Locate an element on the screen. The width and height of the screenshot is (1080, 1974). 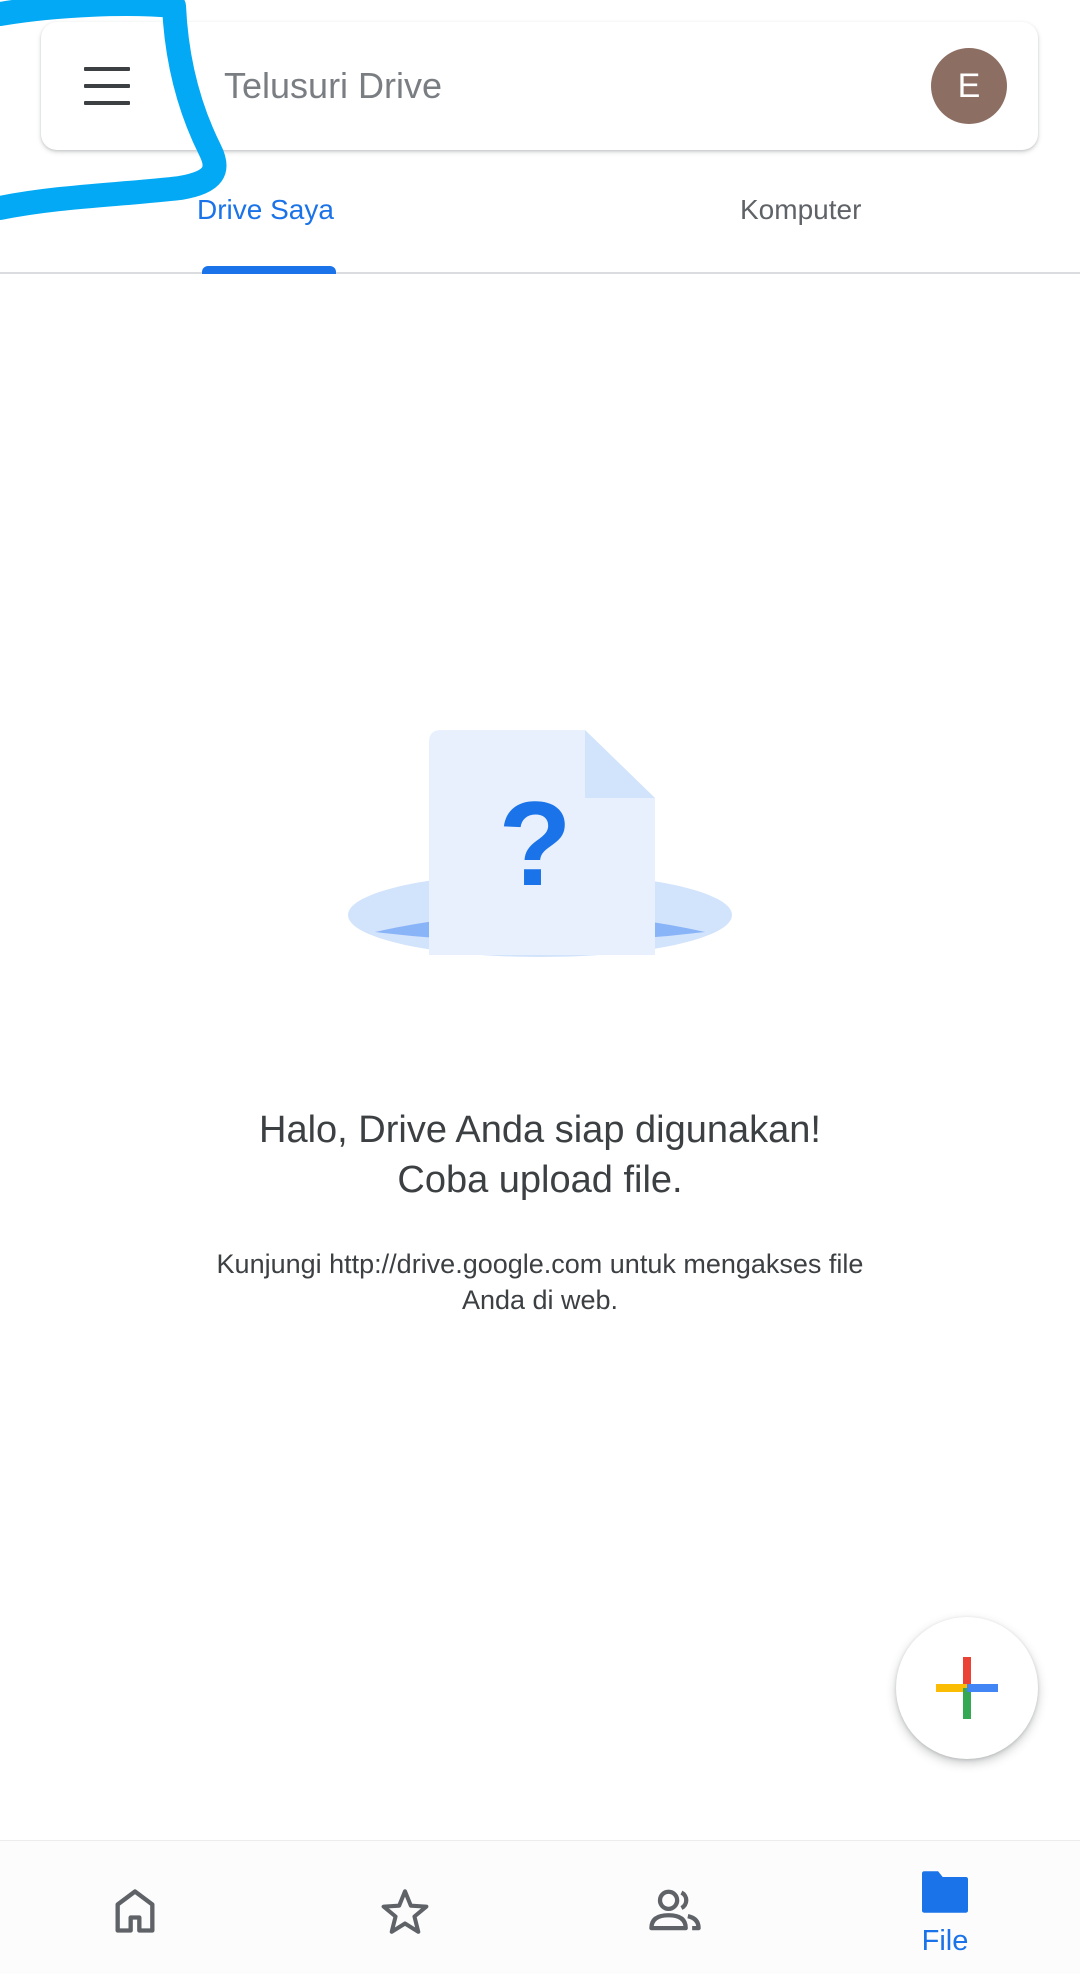
nav-files-label: File is located at coordinates (945, 1941).